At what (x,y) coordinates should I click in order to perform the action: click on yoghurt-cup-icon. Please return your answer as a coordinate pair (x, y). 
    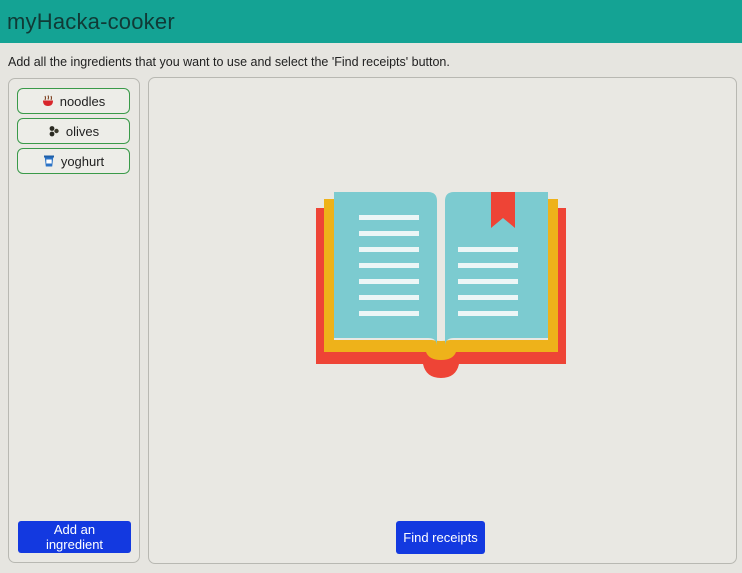
    Looking at the image, I should click on (49, 161).